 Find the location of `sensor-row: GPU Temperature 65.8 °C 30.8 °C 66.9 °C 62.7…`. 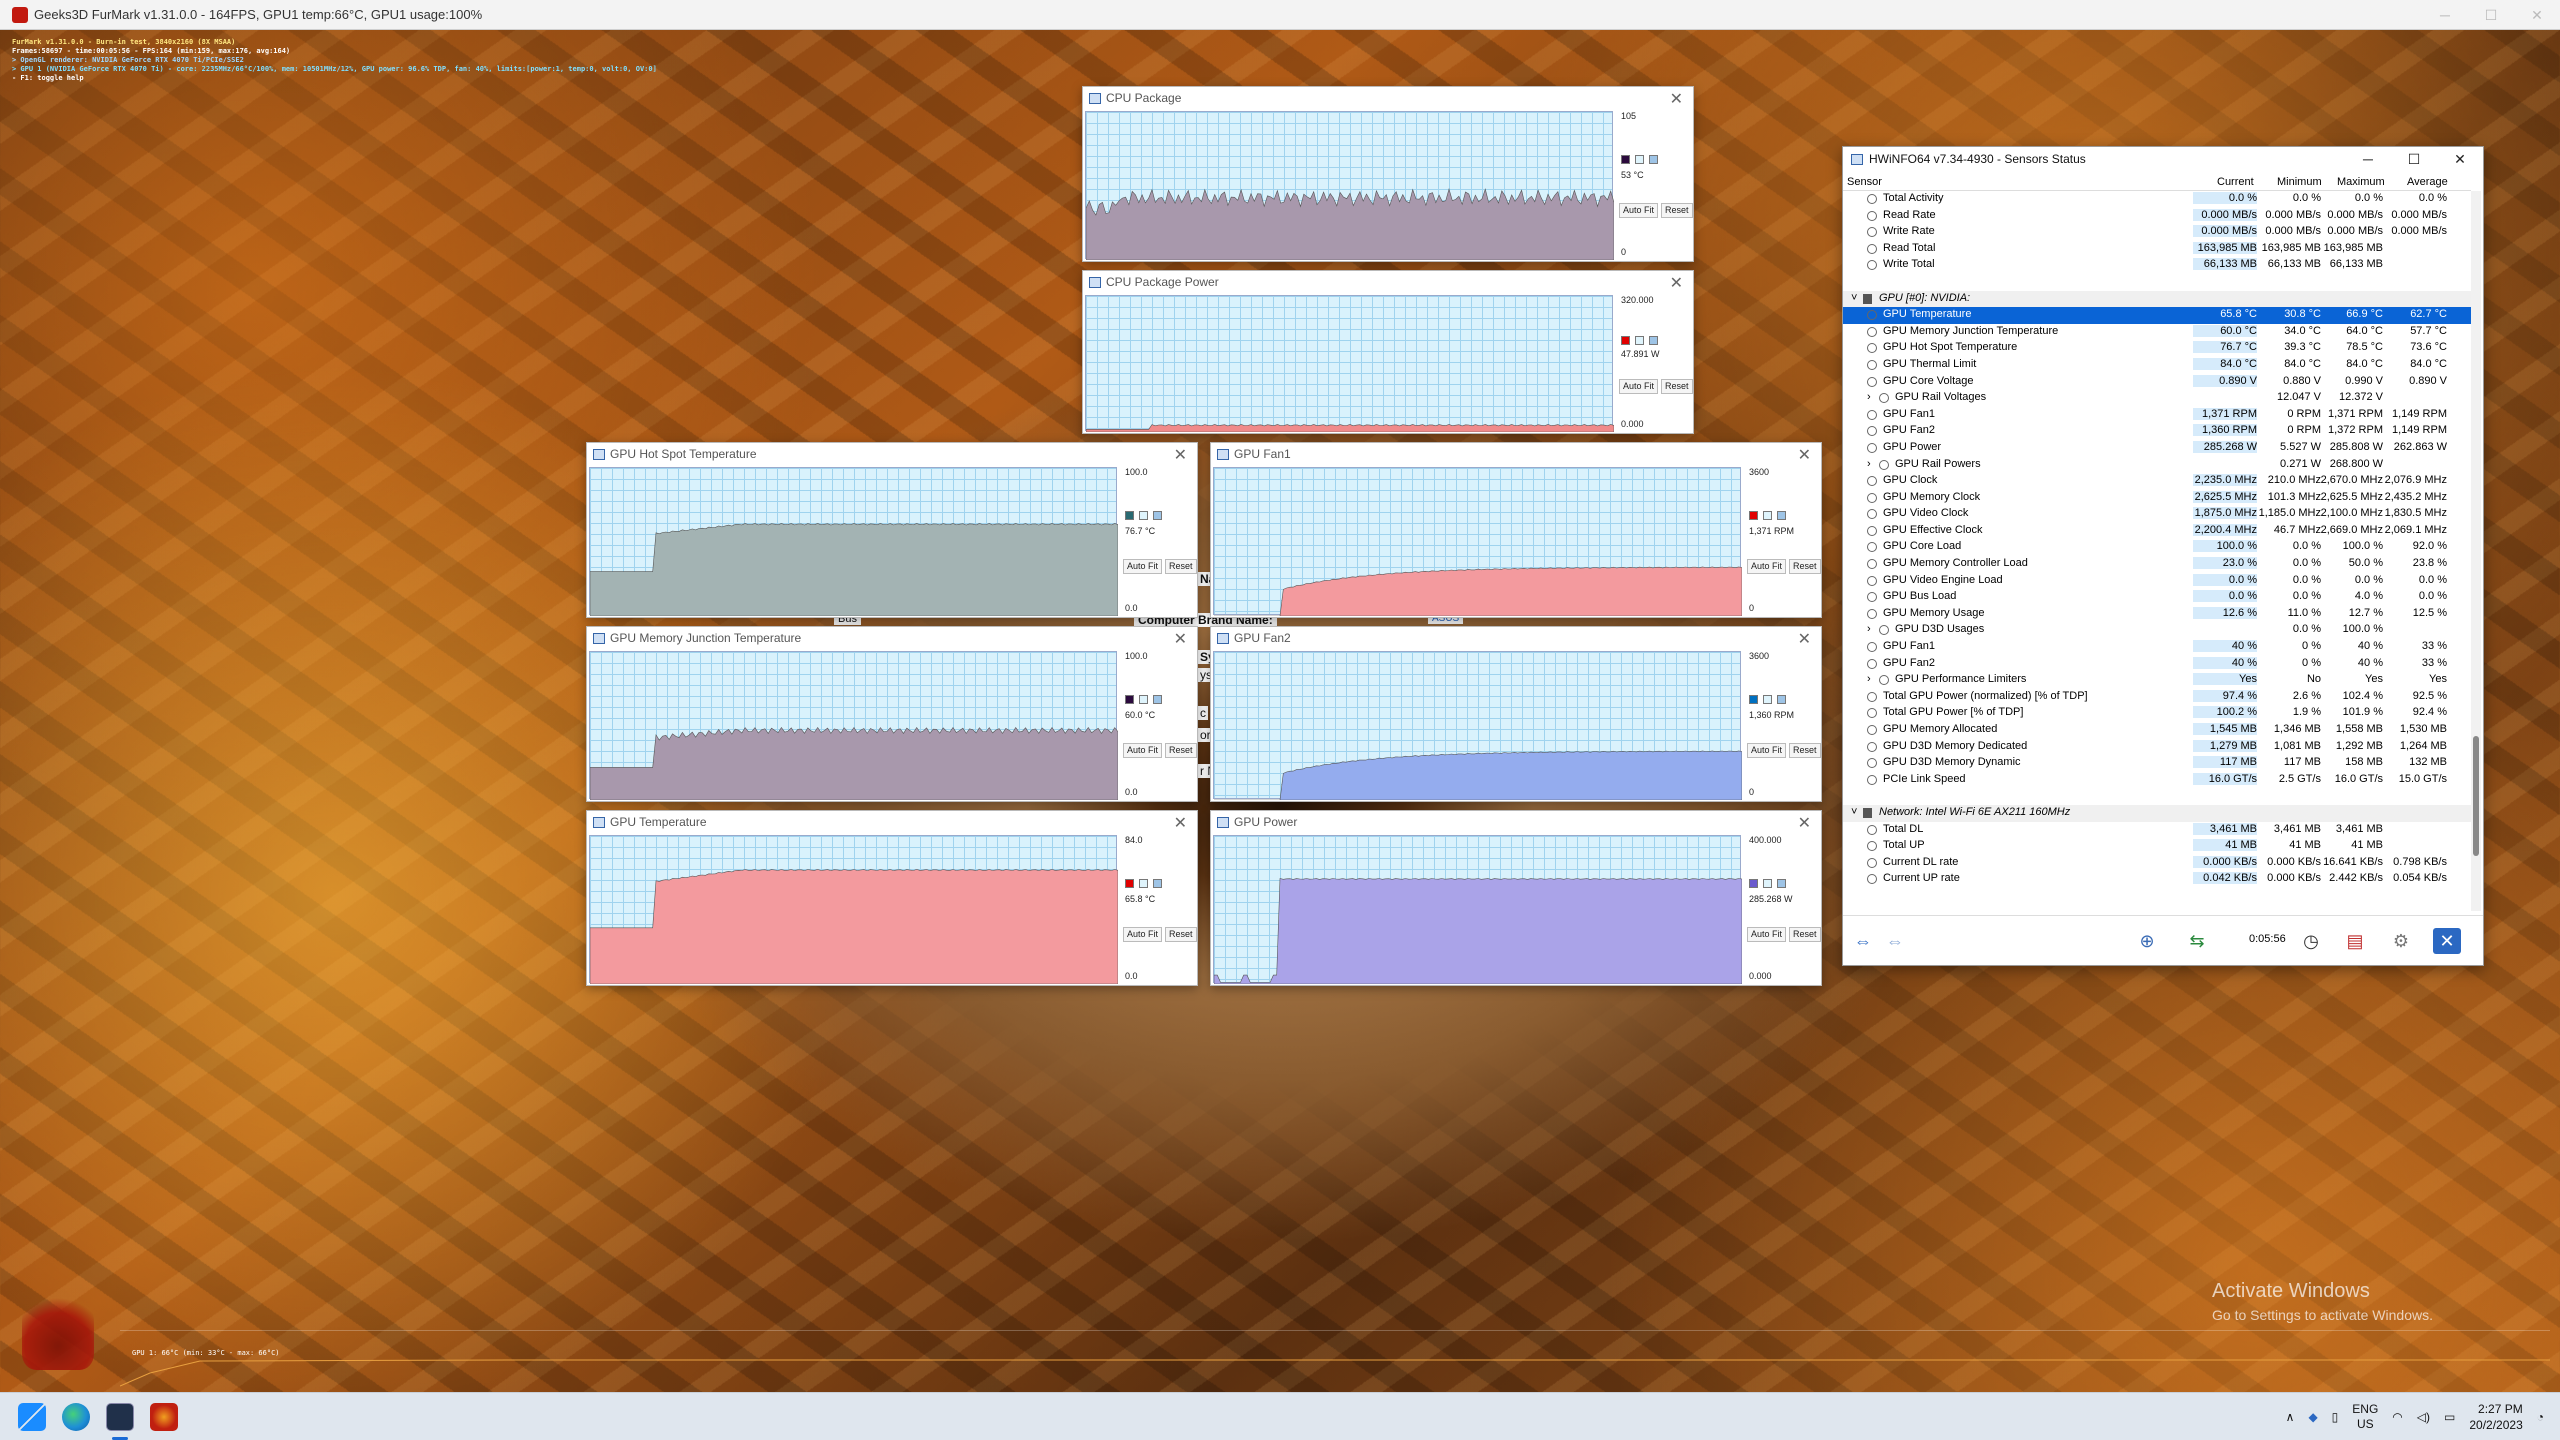

sensor-row: GPU Temperature 65.8 °C 30.8 °C 66.9 °C 62.7… is located at coordinates (2157, 315).